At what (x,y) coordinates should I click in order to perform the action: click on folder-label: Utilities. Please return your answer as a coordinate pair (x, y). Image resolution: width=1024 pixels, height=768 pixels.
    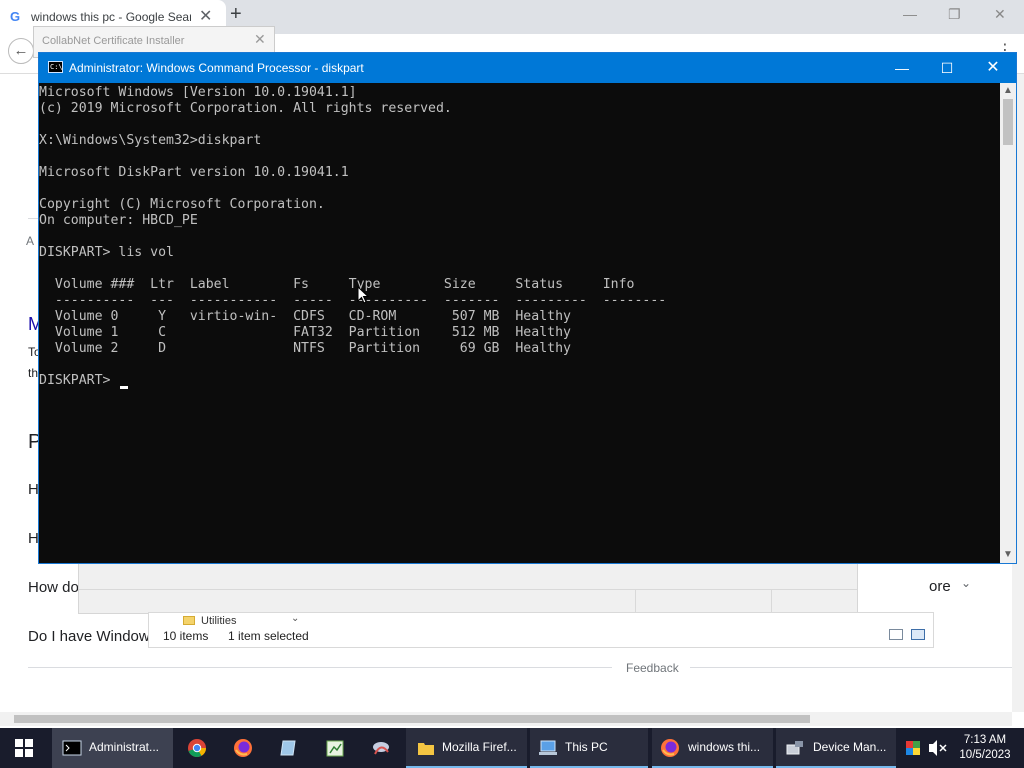
    Looking at the image, I should click on (218, 621).